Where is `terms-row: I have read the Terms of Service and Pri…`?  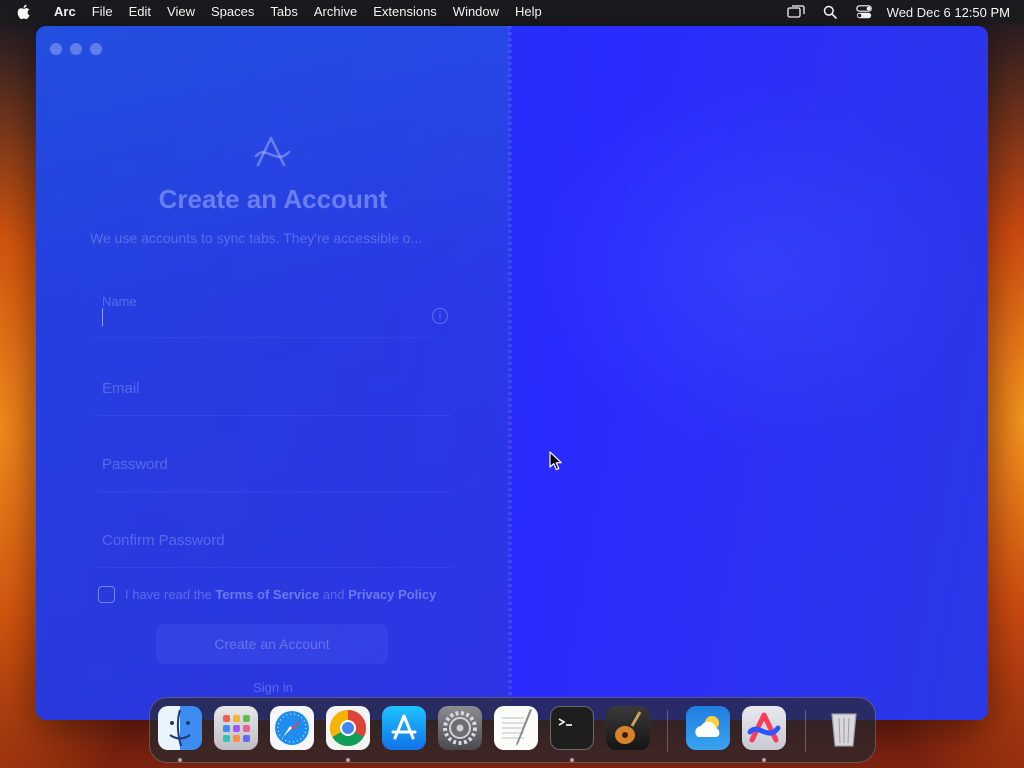 terms-row: I have read the Terms of Service and Pri… is located at coordinates (267, 594).